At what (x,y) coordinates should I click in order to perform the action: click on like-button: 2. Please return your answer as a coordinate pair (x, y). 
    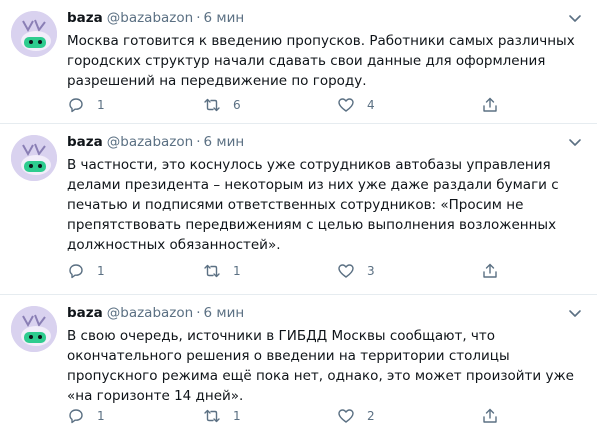
    Looking at the image, I should click on (356, 416).